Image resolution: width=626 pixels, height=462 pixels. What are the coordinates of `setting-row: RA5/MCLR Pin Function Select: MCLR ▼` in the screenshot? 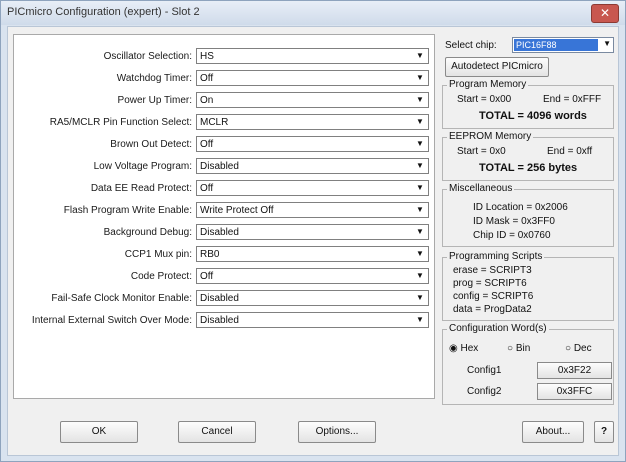 It's located at (224, 123).